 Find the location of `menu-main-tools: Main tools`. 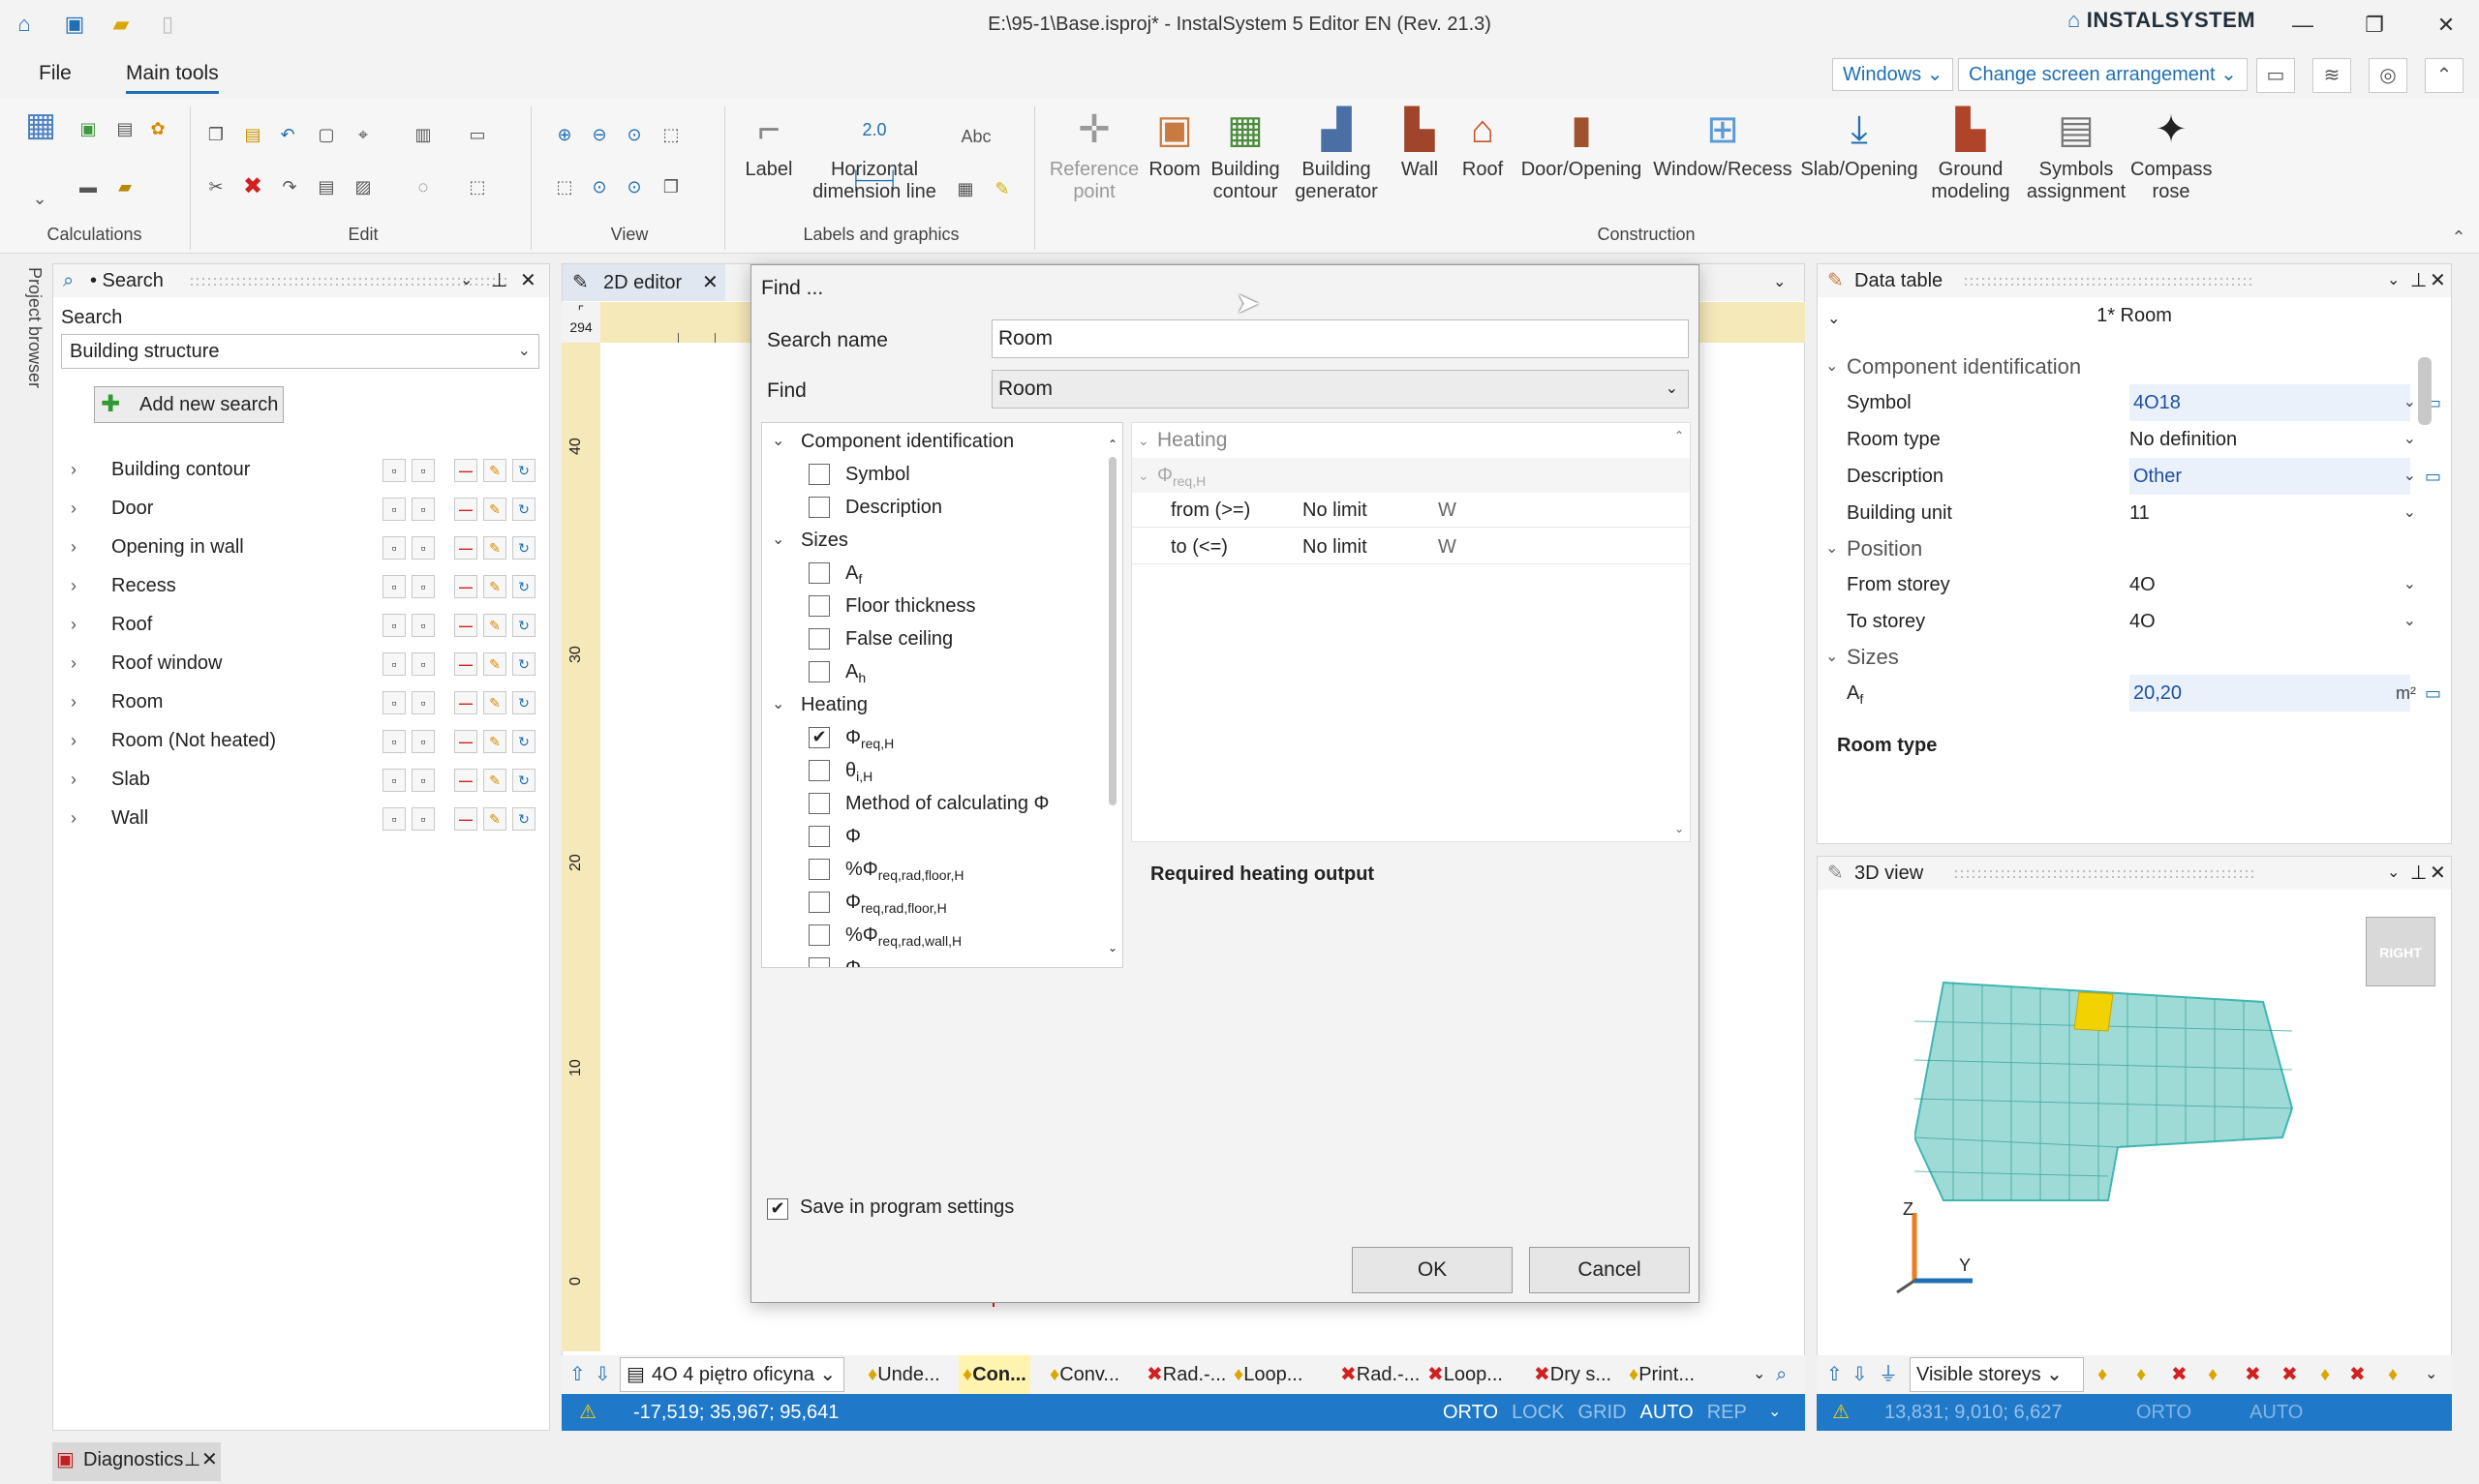

menu-main-tools: Main tools is located at coordinates (172, 78).